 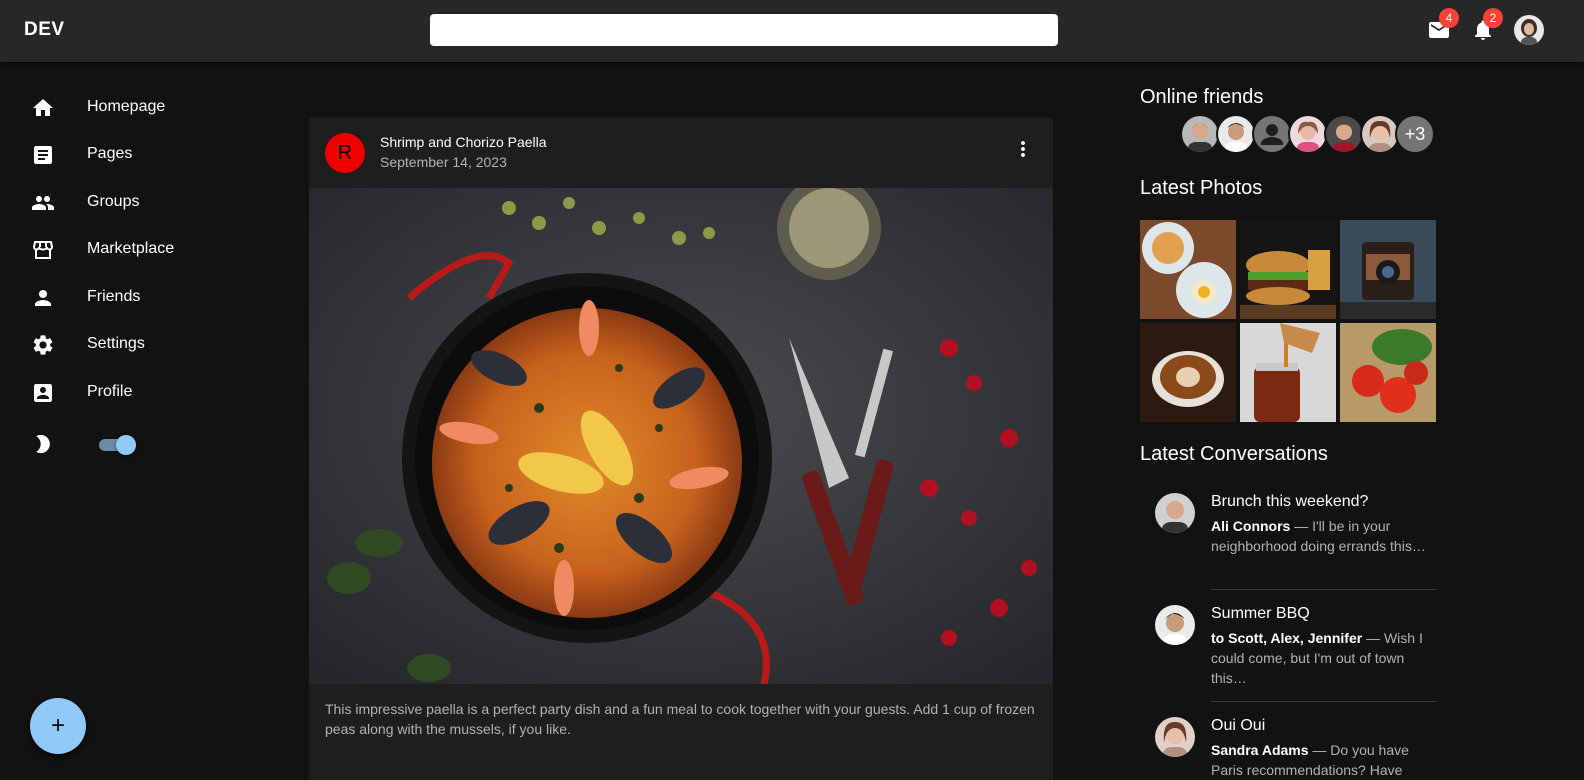 What do you see at coordinates (1201, 188) in the screenshot?
I see `latest-photos-heading: Latest Photos` at bounding box center [1201, 188].